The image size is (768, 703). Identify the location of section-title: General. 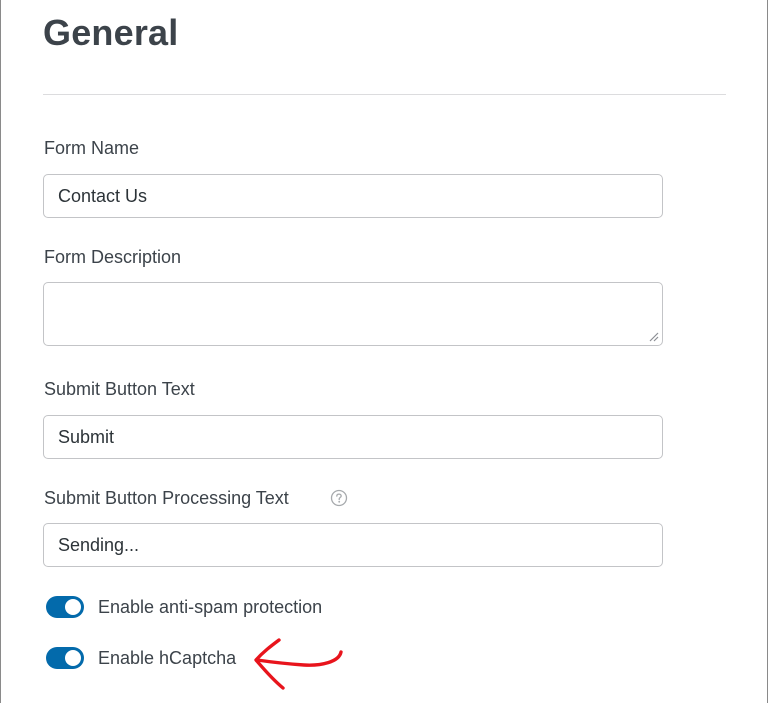
(111, 32).